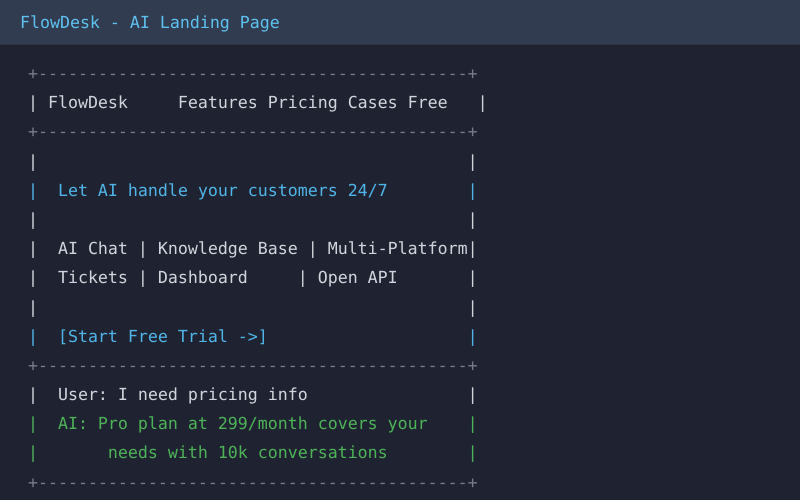  What do you see at coordinates (253, 336) in the screenshot?
I see `ascii-highlight-line: | [Start Free Trial ->] |` at bounding box center [253, 336].